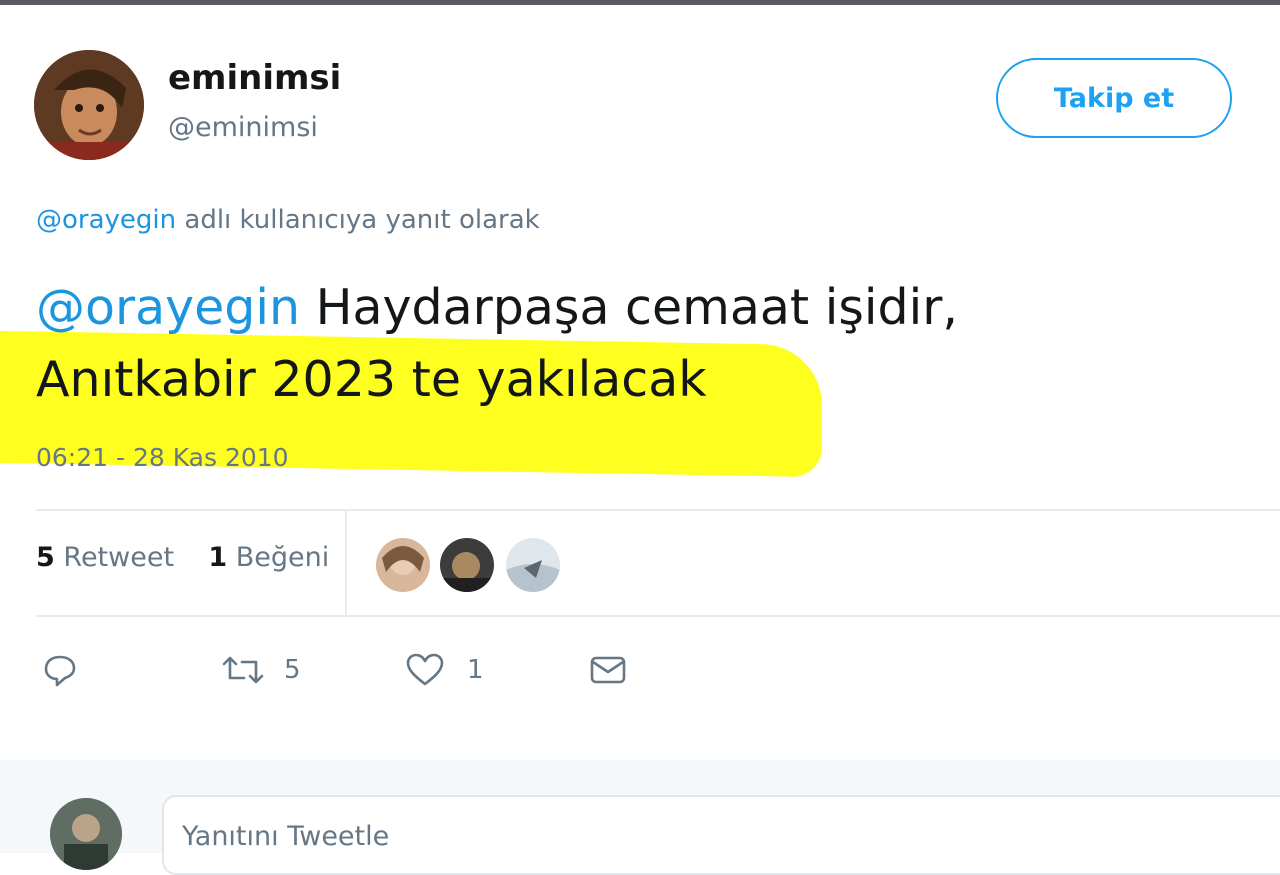  I want to click on follow-button: Takip et, so click(1114, 98).